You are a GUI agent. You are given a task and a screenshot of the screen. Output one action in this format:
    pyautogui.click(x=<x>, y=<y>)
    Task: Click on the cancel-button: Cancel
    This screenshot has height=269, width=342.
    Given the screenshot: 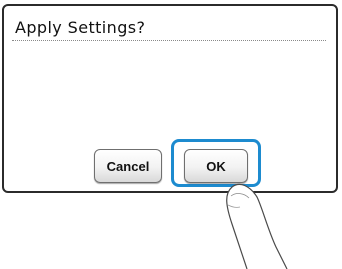 What is the action you would take?
    pyautogui.click(x=128, y=166)
    